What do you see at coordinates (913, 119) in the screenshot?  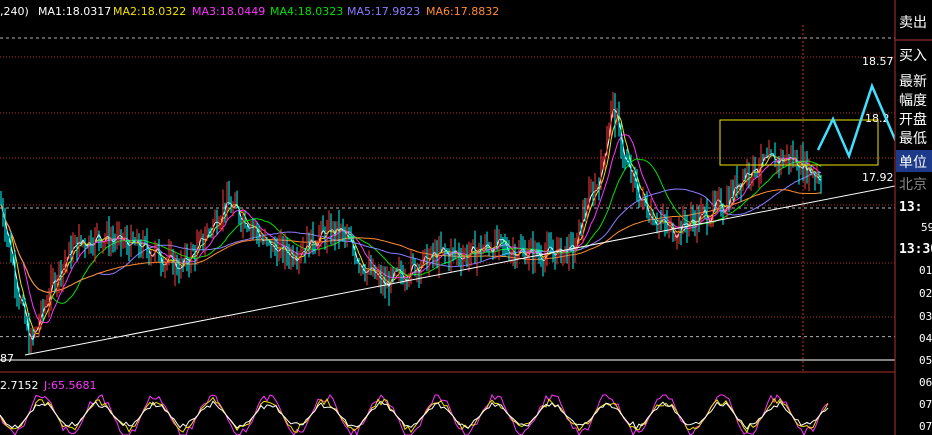 I see `open-label: 开盘` at bounding box center [913, 119].